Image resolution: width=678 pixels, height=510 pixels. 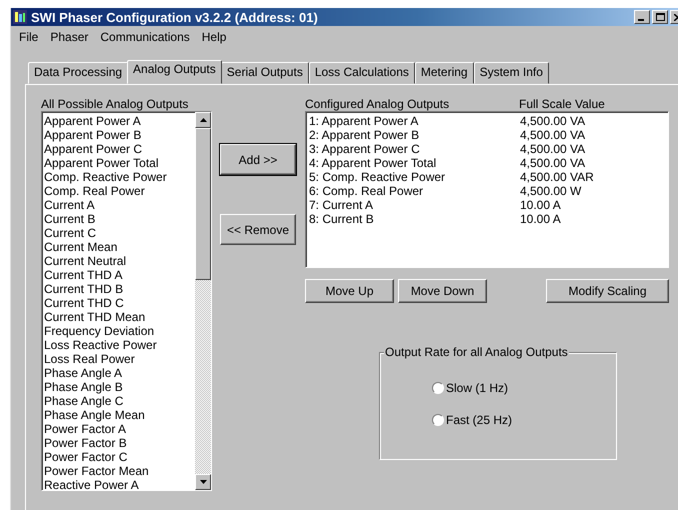 What do you see at coordinates (115, 104) in the screenshot?
I see `list-label: All Possible Analog Outputs` at bounding box center [115, 104].